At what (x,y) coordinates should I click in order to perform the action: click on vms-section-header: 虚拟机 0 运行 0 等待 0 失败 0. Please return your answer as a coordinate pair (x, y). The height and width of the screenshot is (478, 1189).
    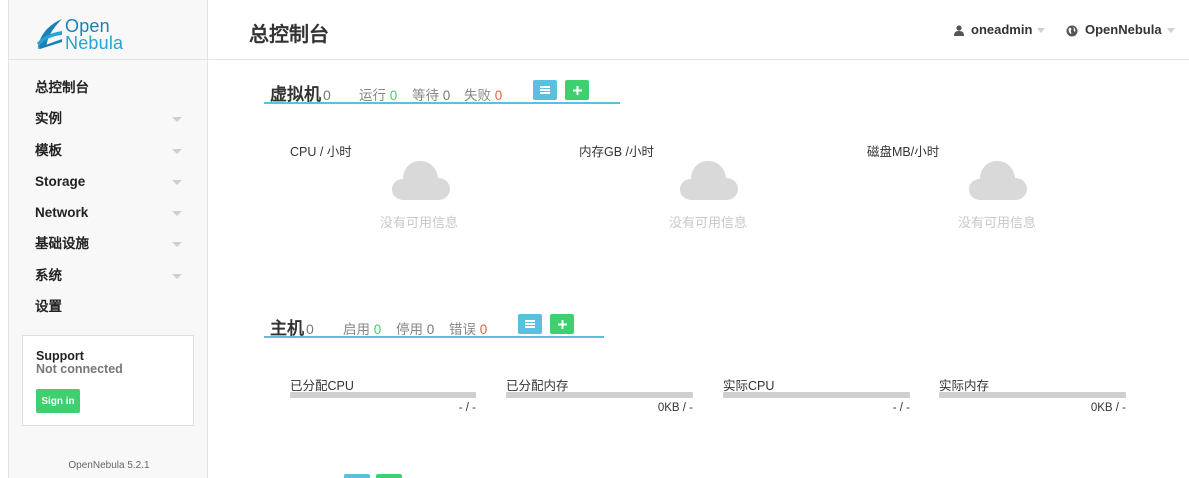
    Looking at the image, I should click on (442, 92).